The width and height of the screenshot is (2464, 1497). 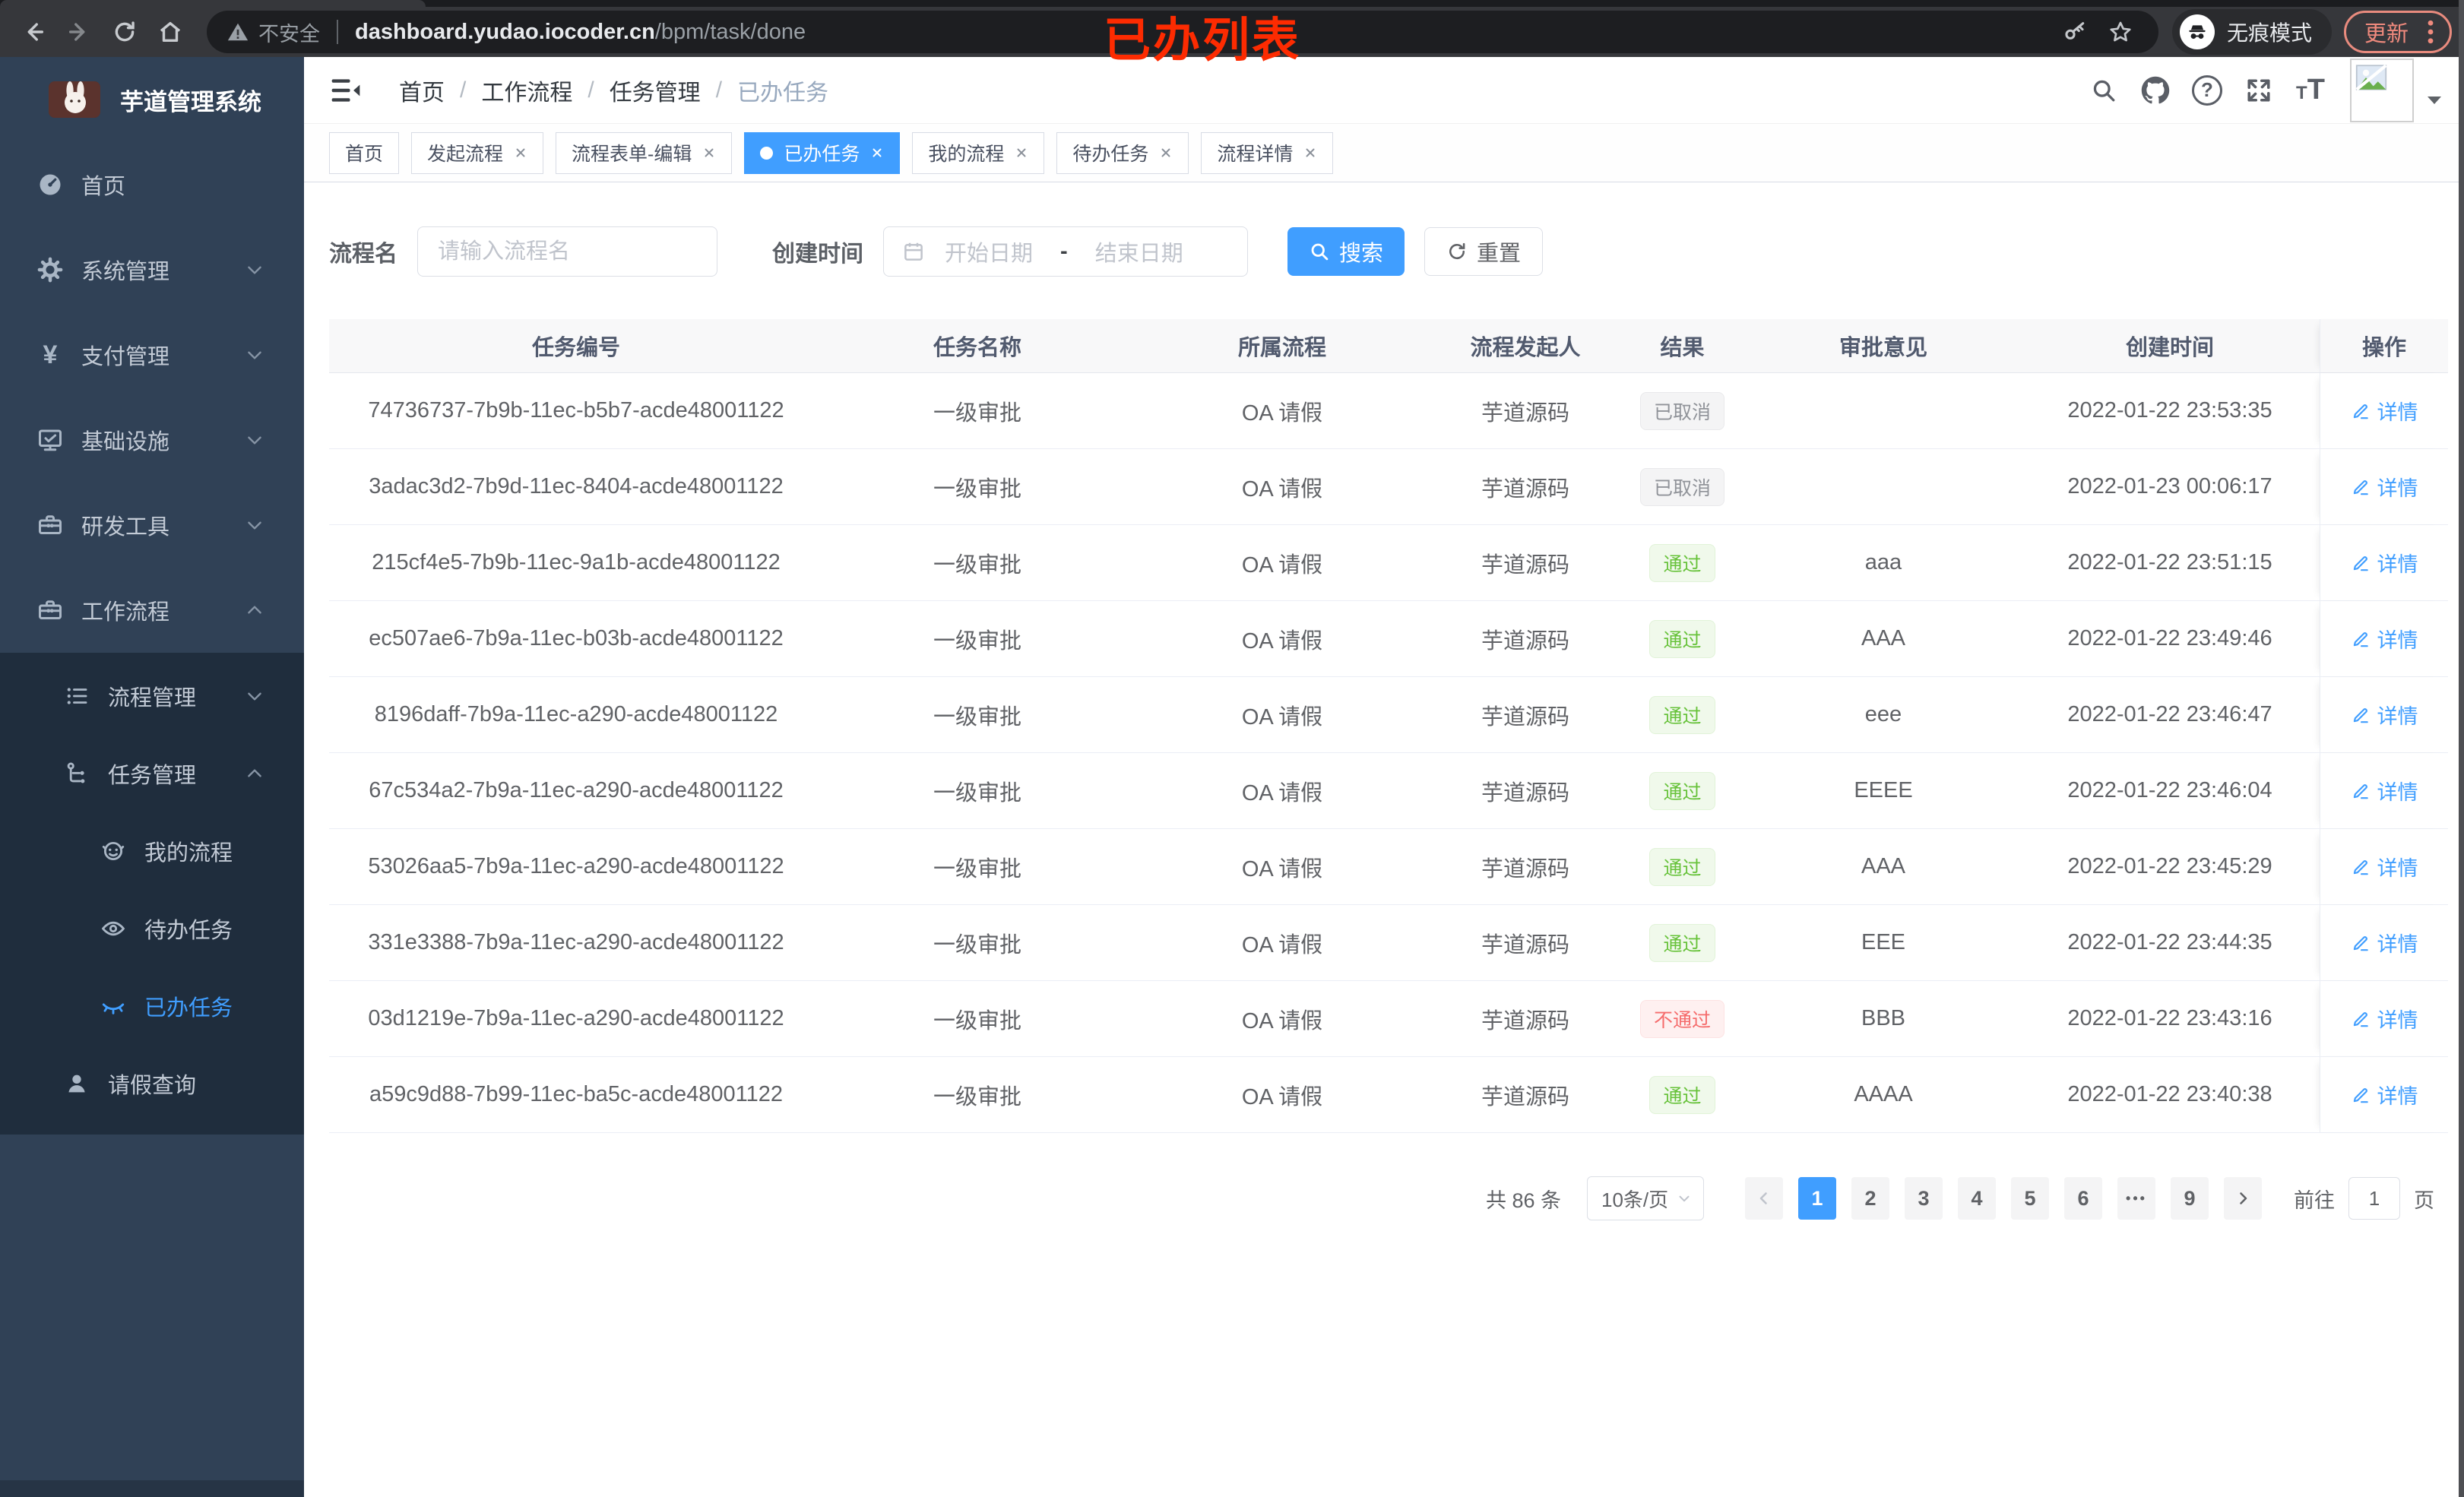 What do you see at coordinates (1764, 1198) in the screenshot?
I see `prev-page-button` at bounding box center [1764, 1198].